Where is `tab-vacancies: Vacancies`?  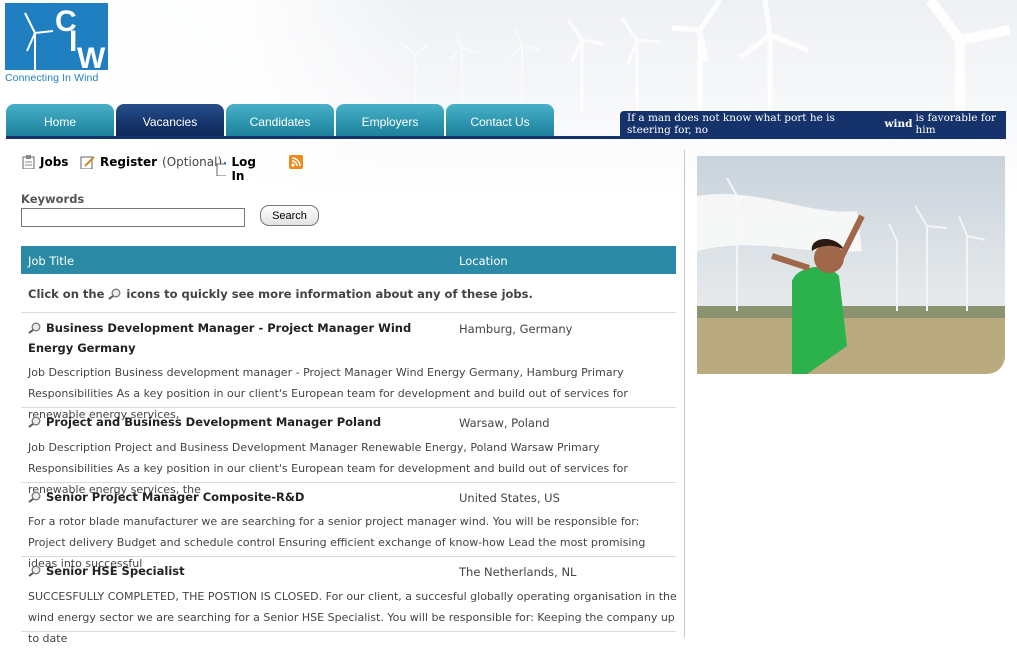
tab-vacancies: Vacancies is located at coordinates (170, 120).